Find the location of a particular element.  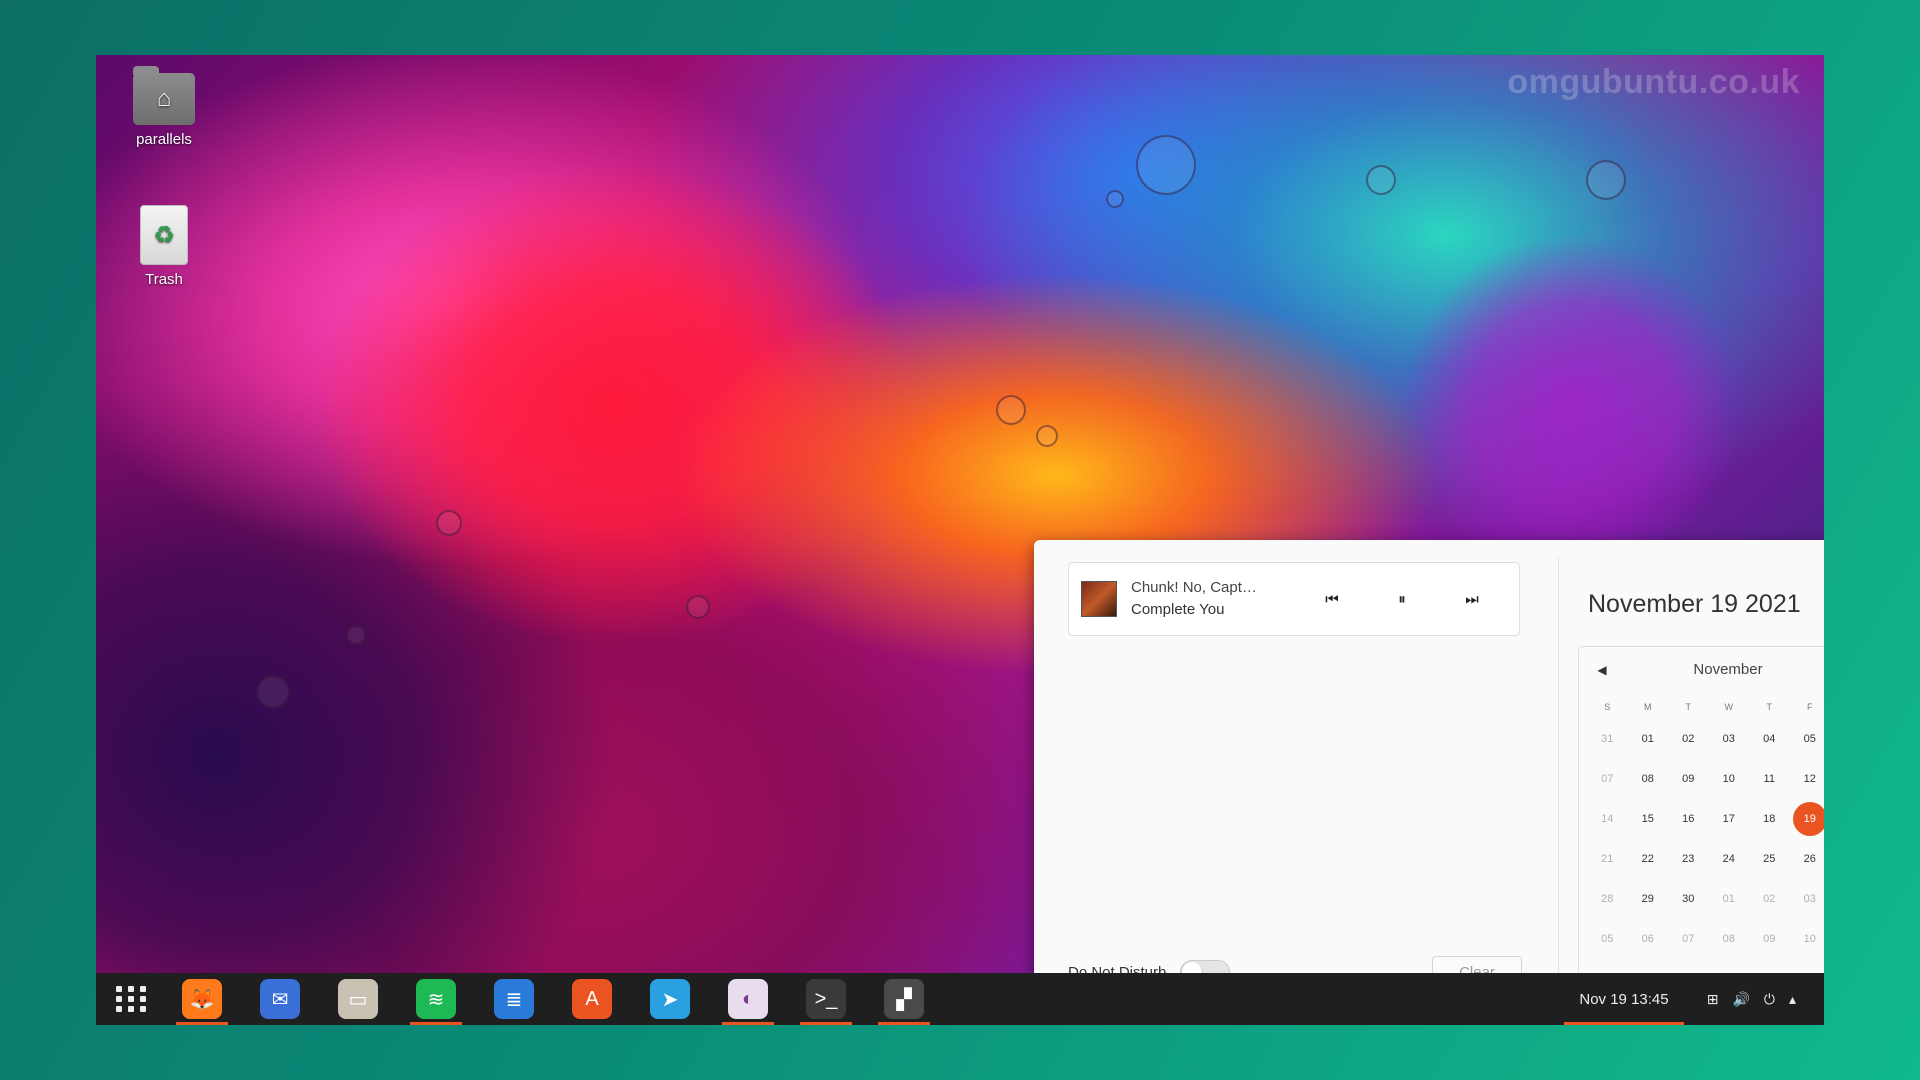

taskbar-apps: 🦊 ✉ ▭ ≋ ≣ A ➤ ◐ >_ ▞ is located at coordinates (562, 999).